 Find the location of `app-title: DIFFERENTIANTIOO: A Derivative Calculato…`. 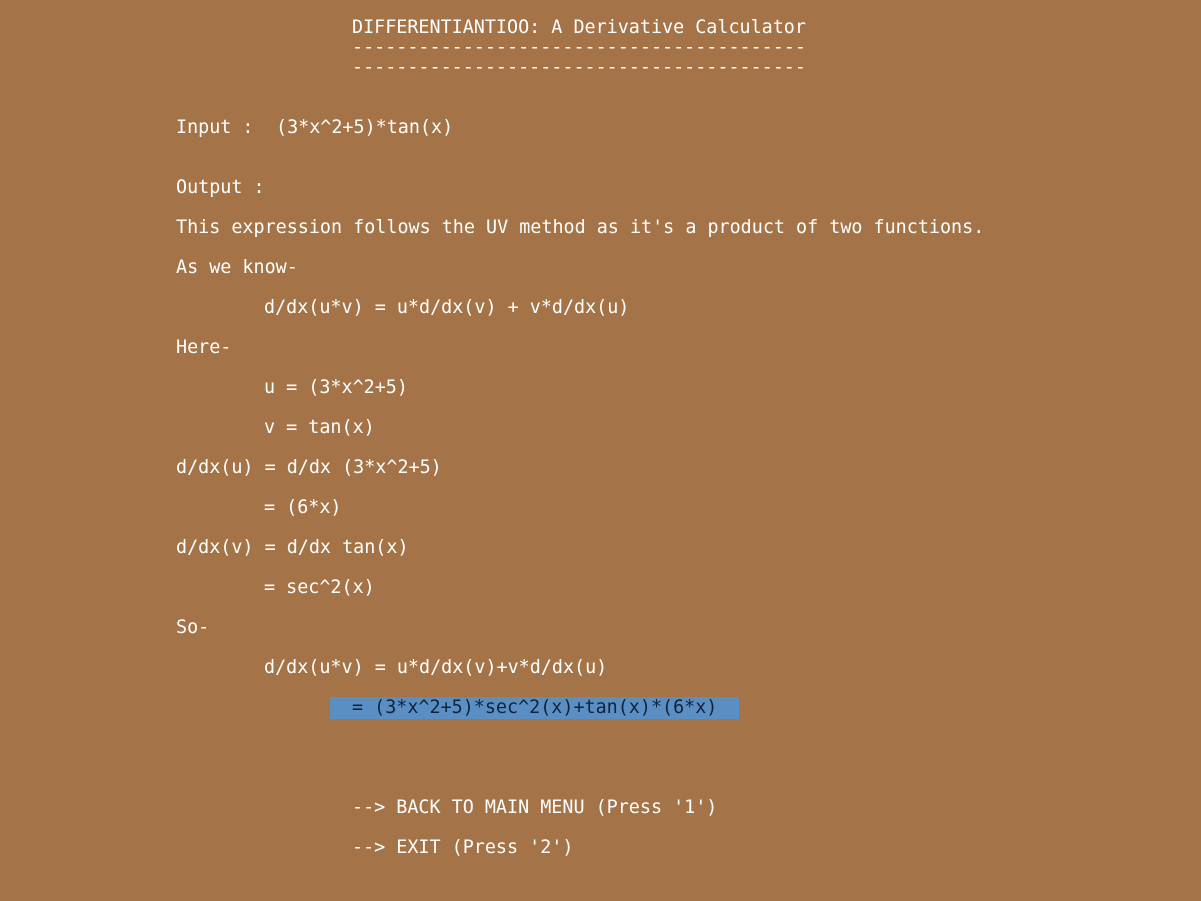

app-title: DIFFERENTIANTIOO: A Derivative Calculato… is located at coordinates (579, 27).